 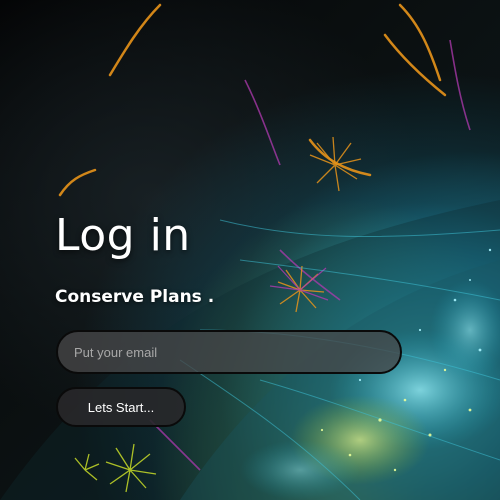 I want to click on page-subtitle: Conserve Plans ., so click(x=135, y=297).